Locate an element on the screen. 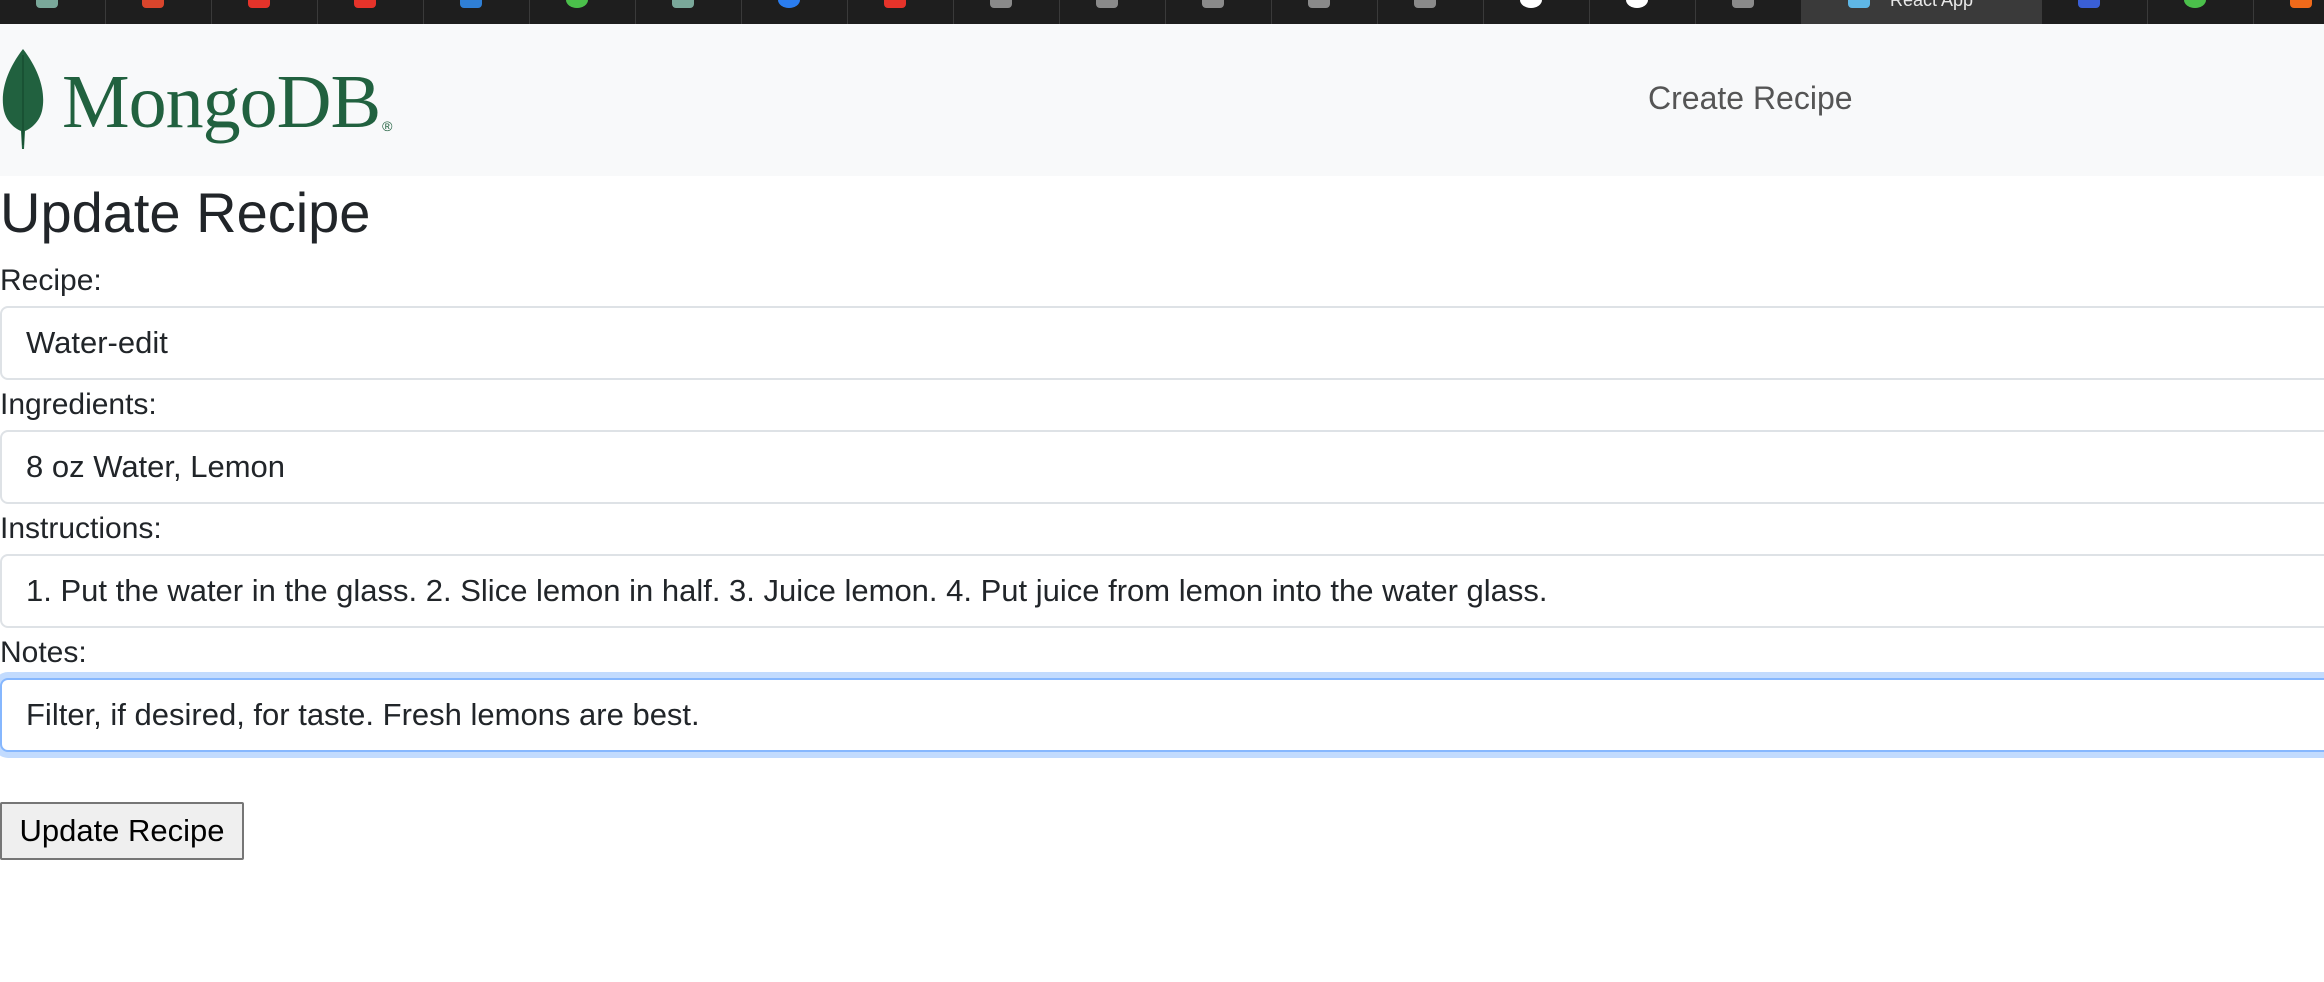 This screenshot has height=982, width=2324. orange-app-icon is located at coordinates (2301, 4).